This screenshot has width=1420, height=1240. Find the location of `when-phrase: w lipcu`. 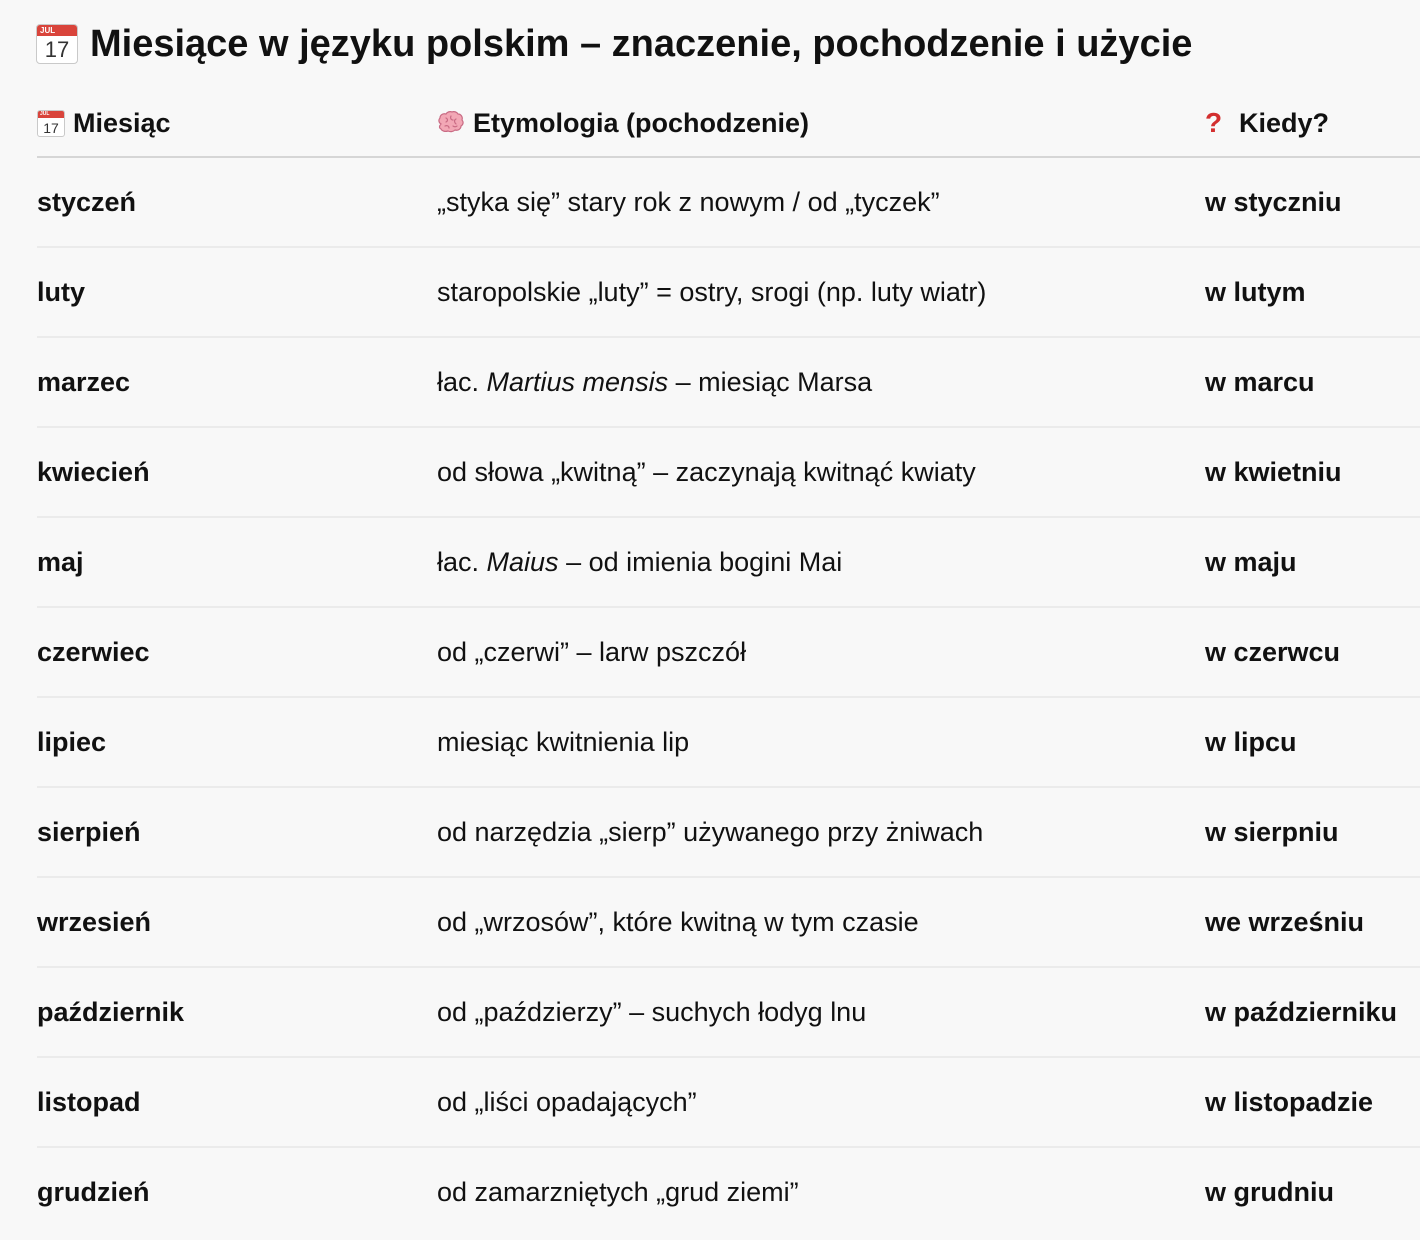

when-phrase: w lipcu is located at coordinates (1251, 741).